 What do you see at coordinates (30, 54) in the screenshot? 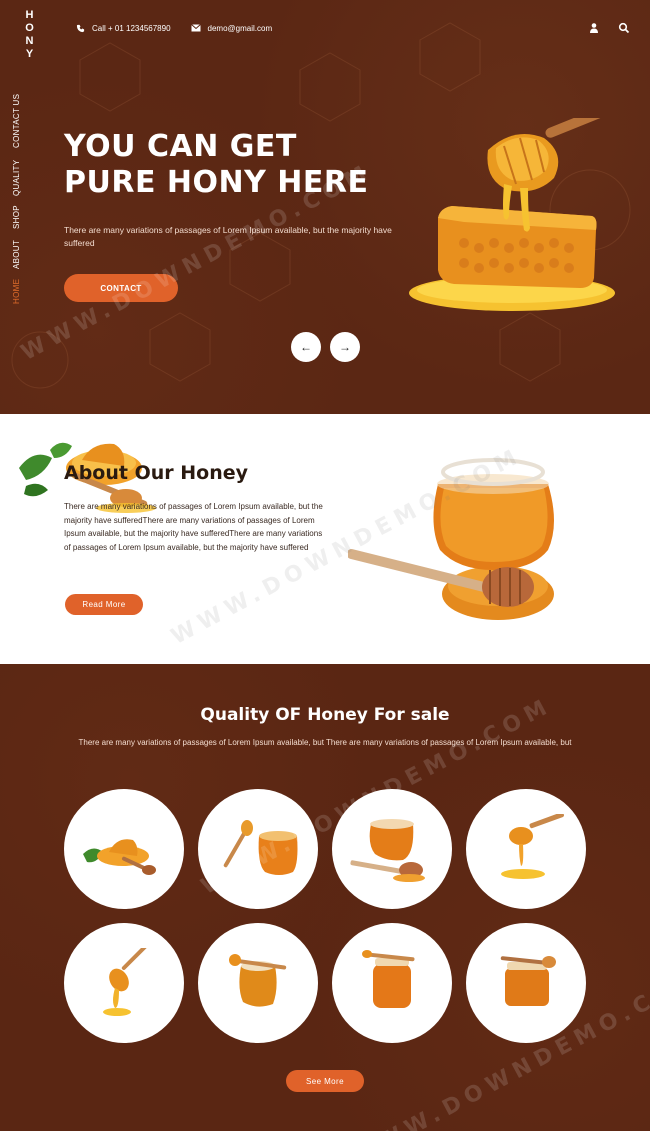
I see `brand-letter: Y` at bounding box center [30, 54].